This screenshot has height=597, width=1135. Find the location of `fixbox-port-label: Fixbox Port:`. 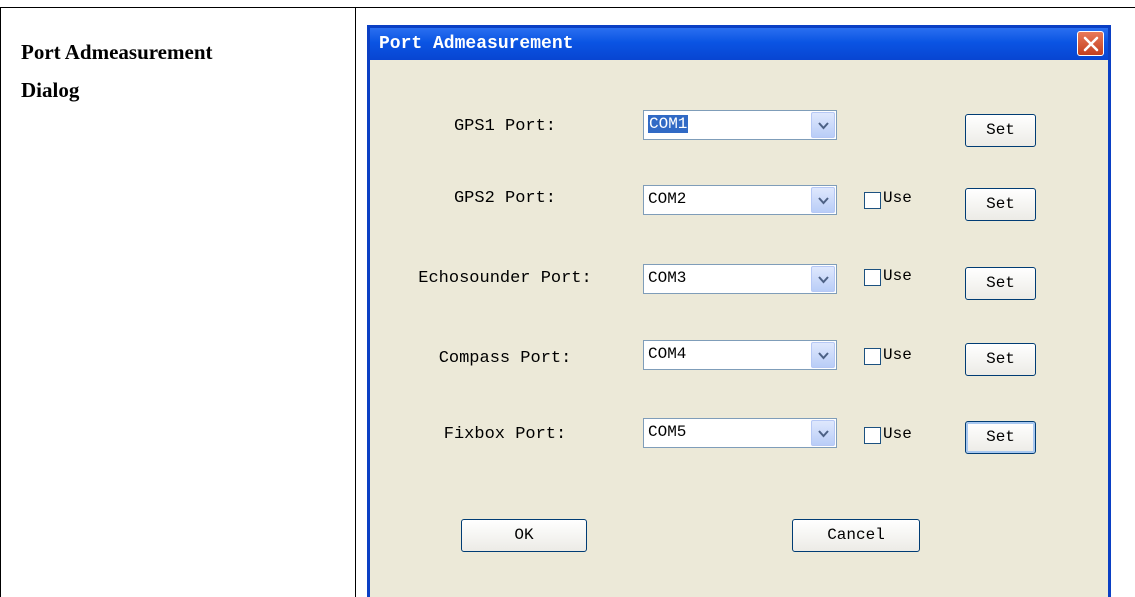

fixbox-port-label: Fixbox Port: is located at coordinates (505, 434).